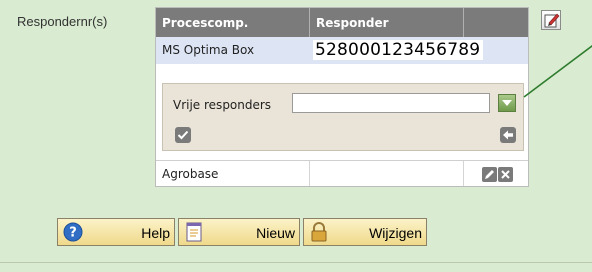  I want to click on edit-form-icon, so click(552, 20).